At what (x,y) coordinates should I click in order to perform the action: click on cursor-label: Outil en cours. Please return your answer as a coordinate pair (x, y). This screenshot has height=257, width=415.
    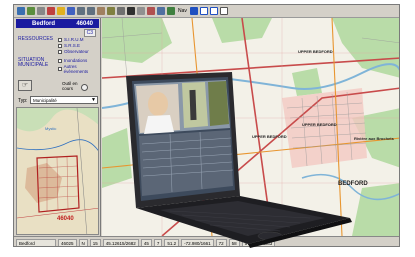
    Looking at the image, I should click on (70, 86).